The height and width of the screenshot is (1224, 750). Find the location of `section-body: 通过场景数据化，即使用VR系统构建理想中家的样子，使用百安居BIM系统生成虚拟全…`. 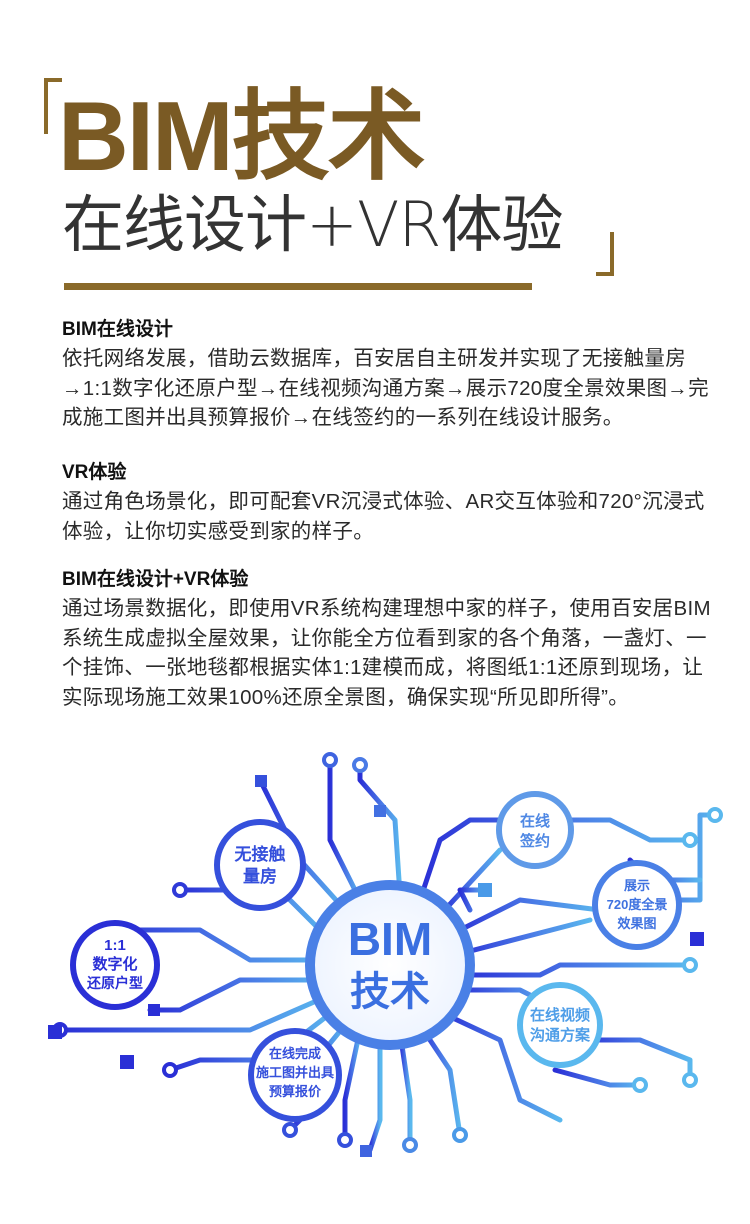

section-body: 通过场景数据化，即使用VR系统构建理想中家的样子，使用百安居BIM系统生成虚拟全… is located at coordinates (386, 653).